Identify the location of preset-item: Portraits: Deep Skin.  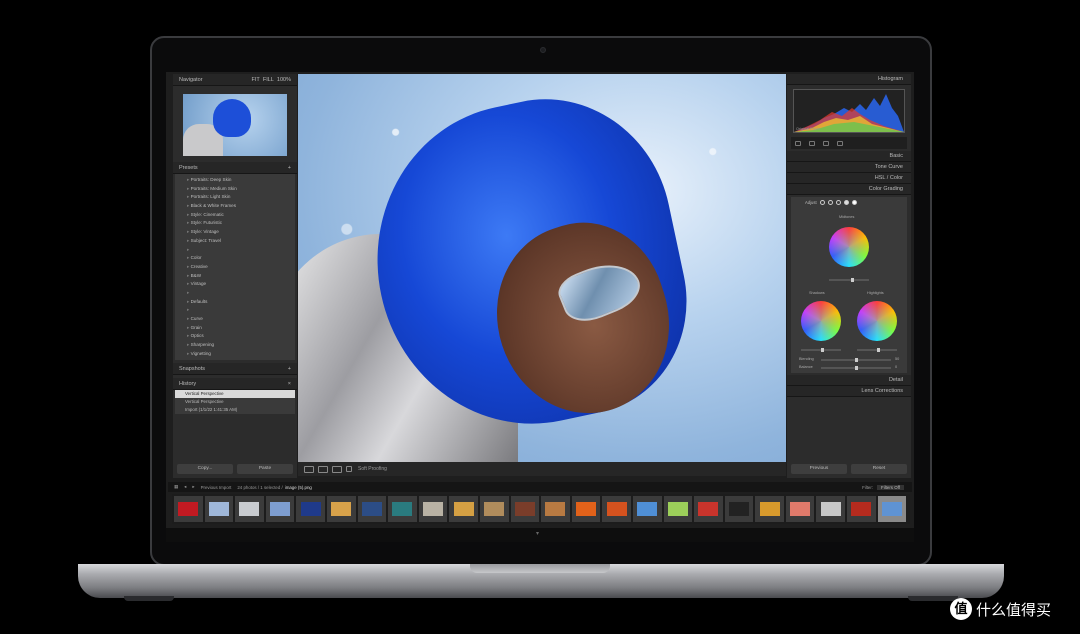
(241, 180).